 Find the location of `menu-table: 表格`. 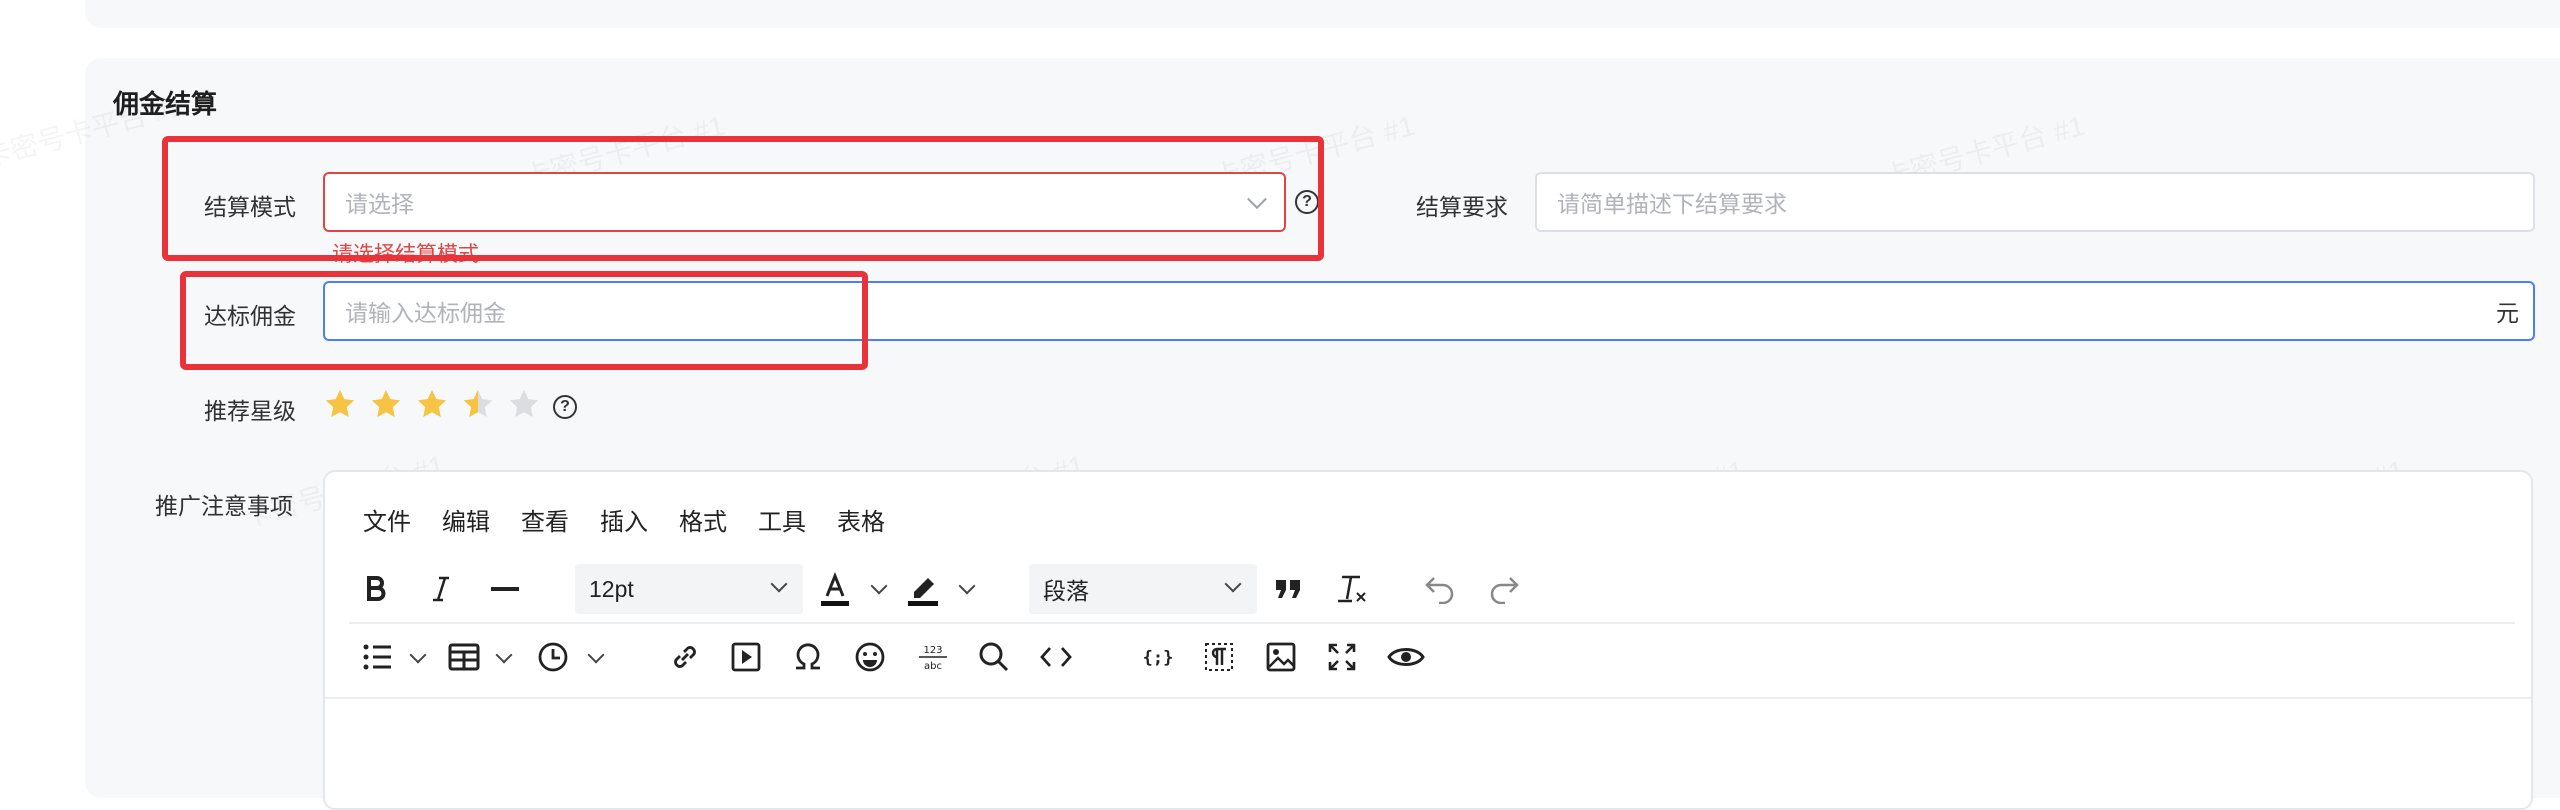

menu-table: 表格 is located at coordinates (861, 519).